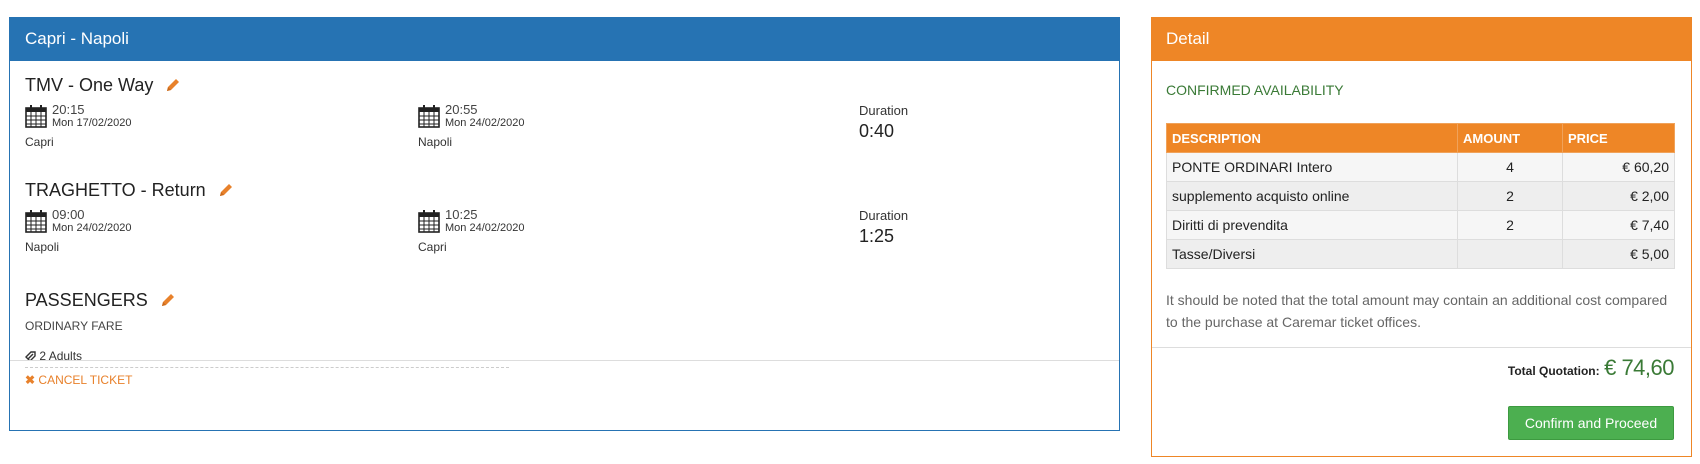  Describe the element at coordinates (1591, 423) in the screenshot. I see `confirm-and-proceed-button: Confirm and Proceed` at that location.